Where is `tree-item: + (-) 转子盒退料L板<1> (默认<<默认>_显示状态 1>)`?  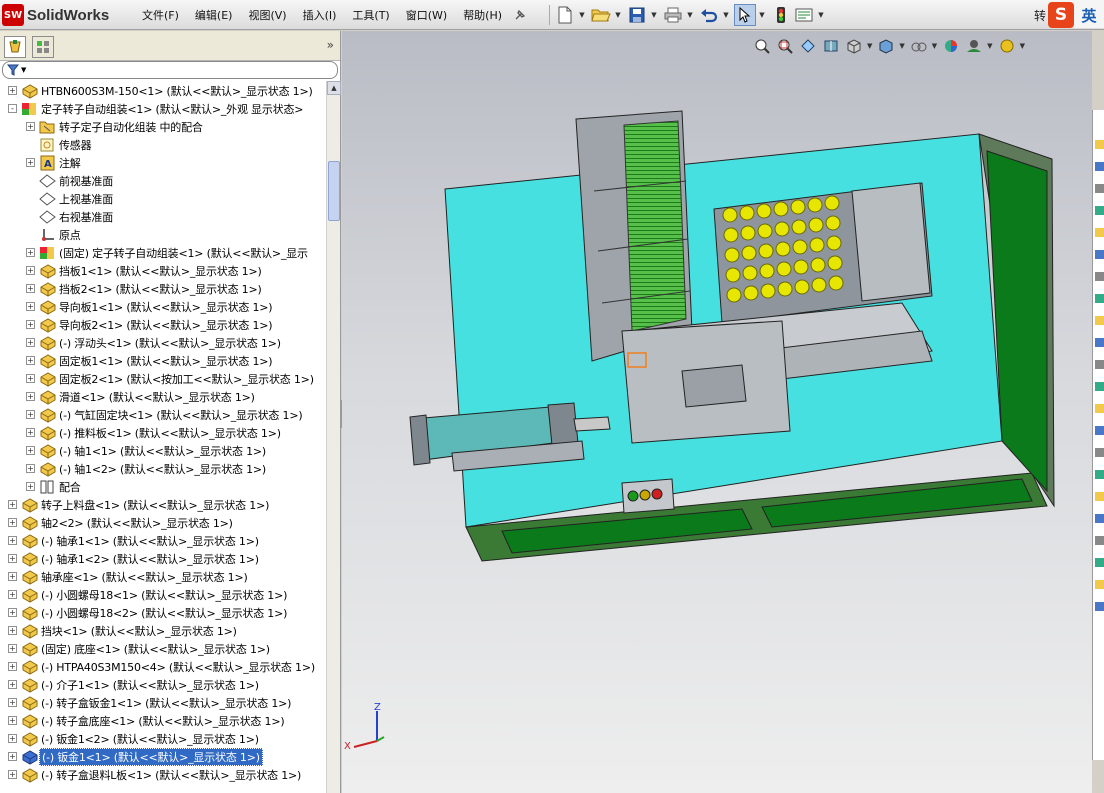
tree-item: + (-) 转子盒退料L板<1> (默认<<默认>_显示状态 1>) is located at coordinates (163, 775).